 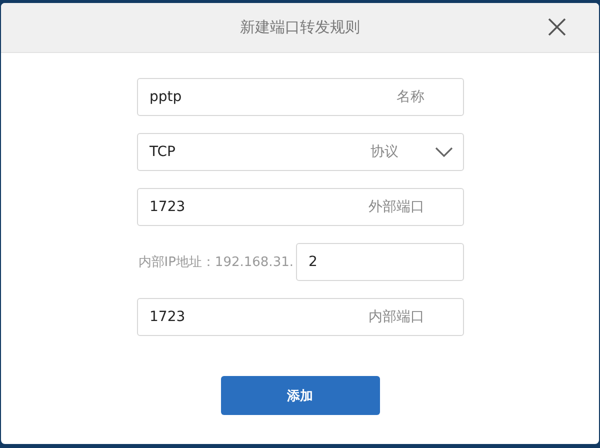 What do you see at coordinates (397, 317) in the screenshot?
I see `field-label: 内部端口` at bounding box center [397, 317].